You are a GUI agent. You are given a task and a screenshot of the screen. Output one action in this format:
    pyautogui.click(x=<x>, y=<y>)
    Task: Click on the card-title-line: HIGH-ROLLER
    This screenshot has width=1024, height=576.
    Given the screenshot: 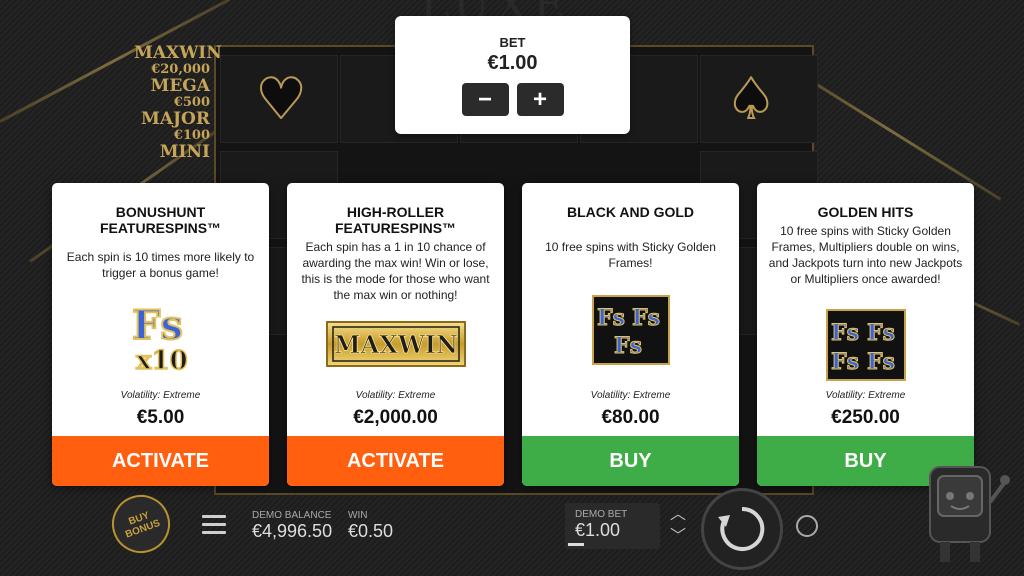 What is the action you would take?
    pyautogui.click(x=395, y=212)
    